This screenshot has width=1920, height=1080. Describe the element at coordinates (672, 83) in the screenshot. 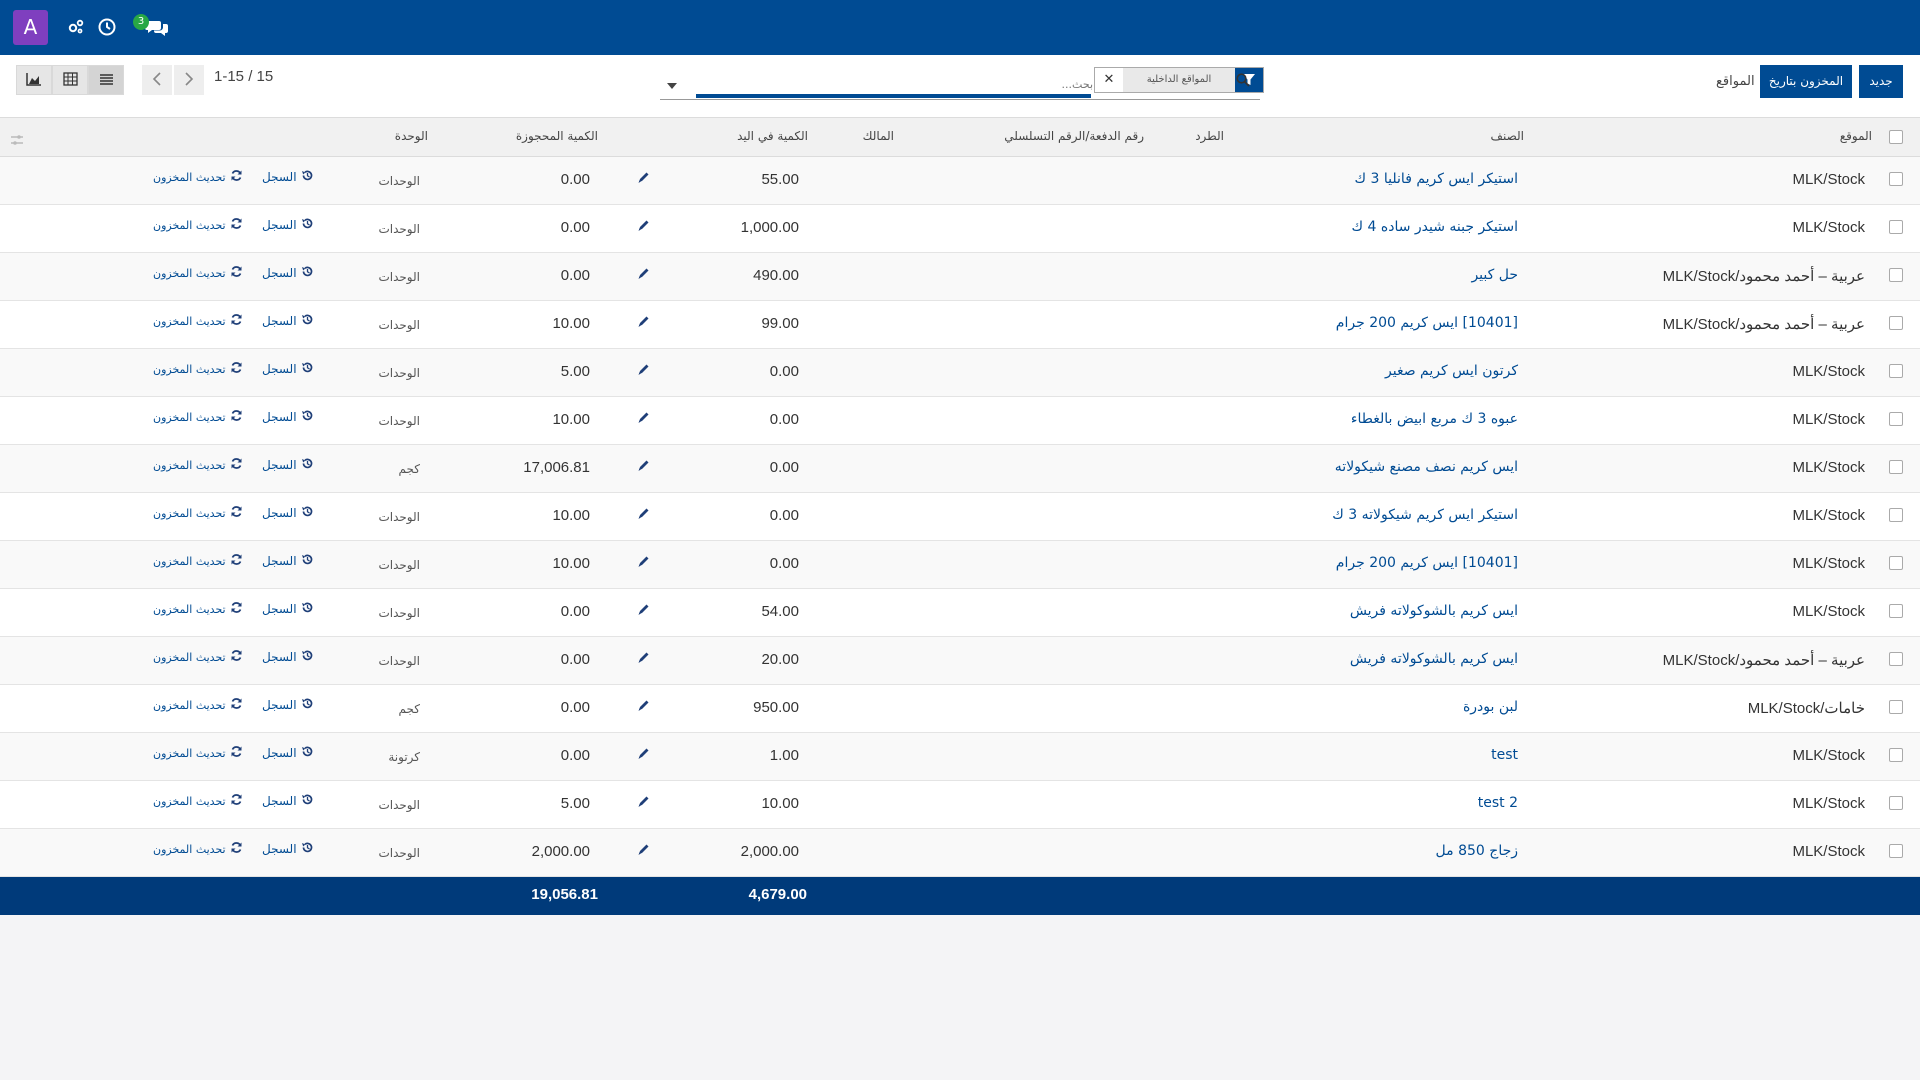

I see `search-options-toggle` at that location.